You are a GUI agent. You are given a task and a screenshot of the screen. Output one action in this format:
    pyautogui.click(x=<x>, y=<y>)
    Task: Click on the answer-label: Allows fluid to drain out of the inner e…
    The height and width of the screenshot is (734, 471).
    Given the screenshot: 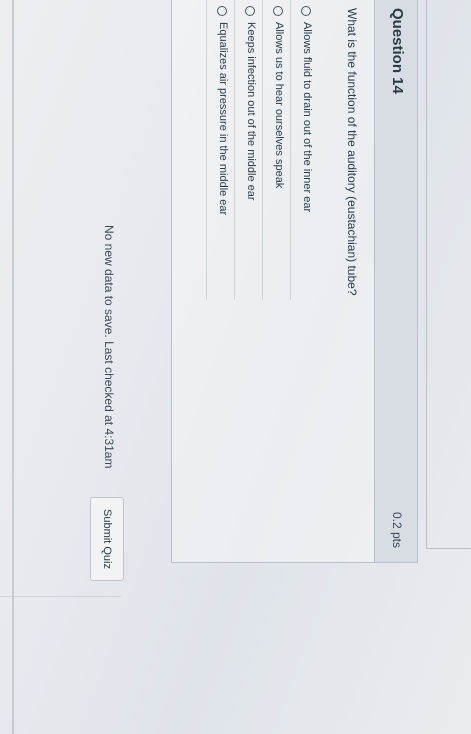 What is the action you would take?
    pyautogui.click(x=307, y=117)
    